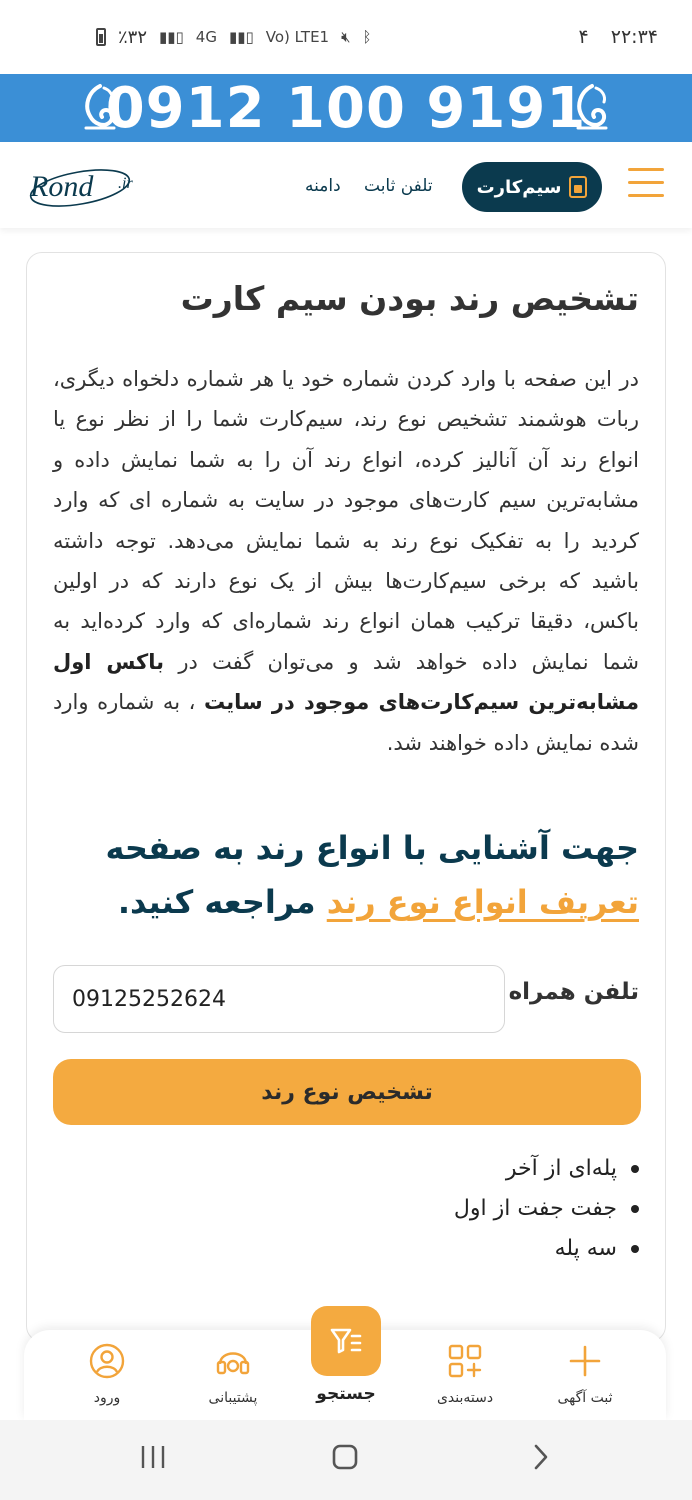 This screenshot has width=692, height=1500. I want to click on user-icon, so click(107, 1361).